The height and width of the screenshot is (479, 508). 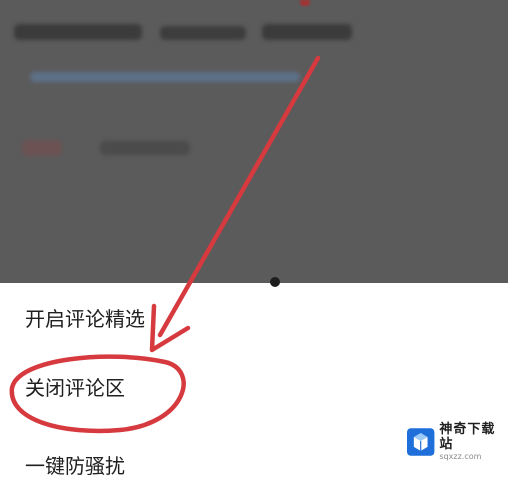 What do you see at coordinates (75, 386) in the screenshot?
I see `menu-item-close-comments: 关闭评论区` at bounding box center [75, 386].